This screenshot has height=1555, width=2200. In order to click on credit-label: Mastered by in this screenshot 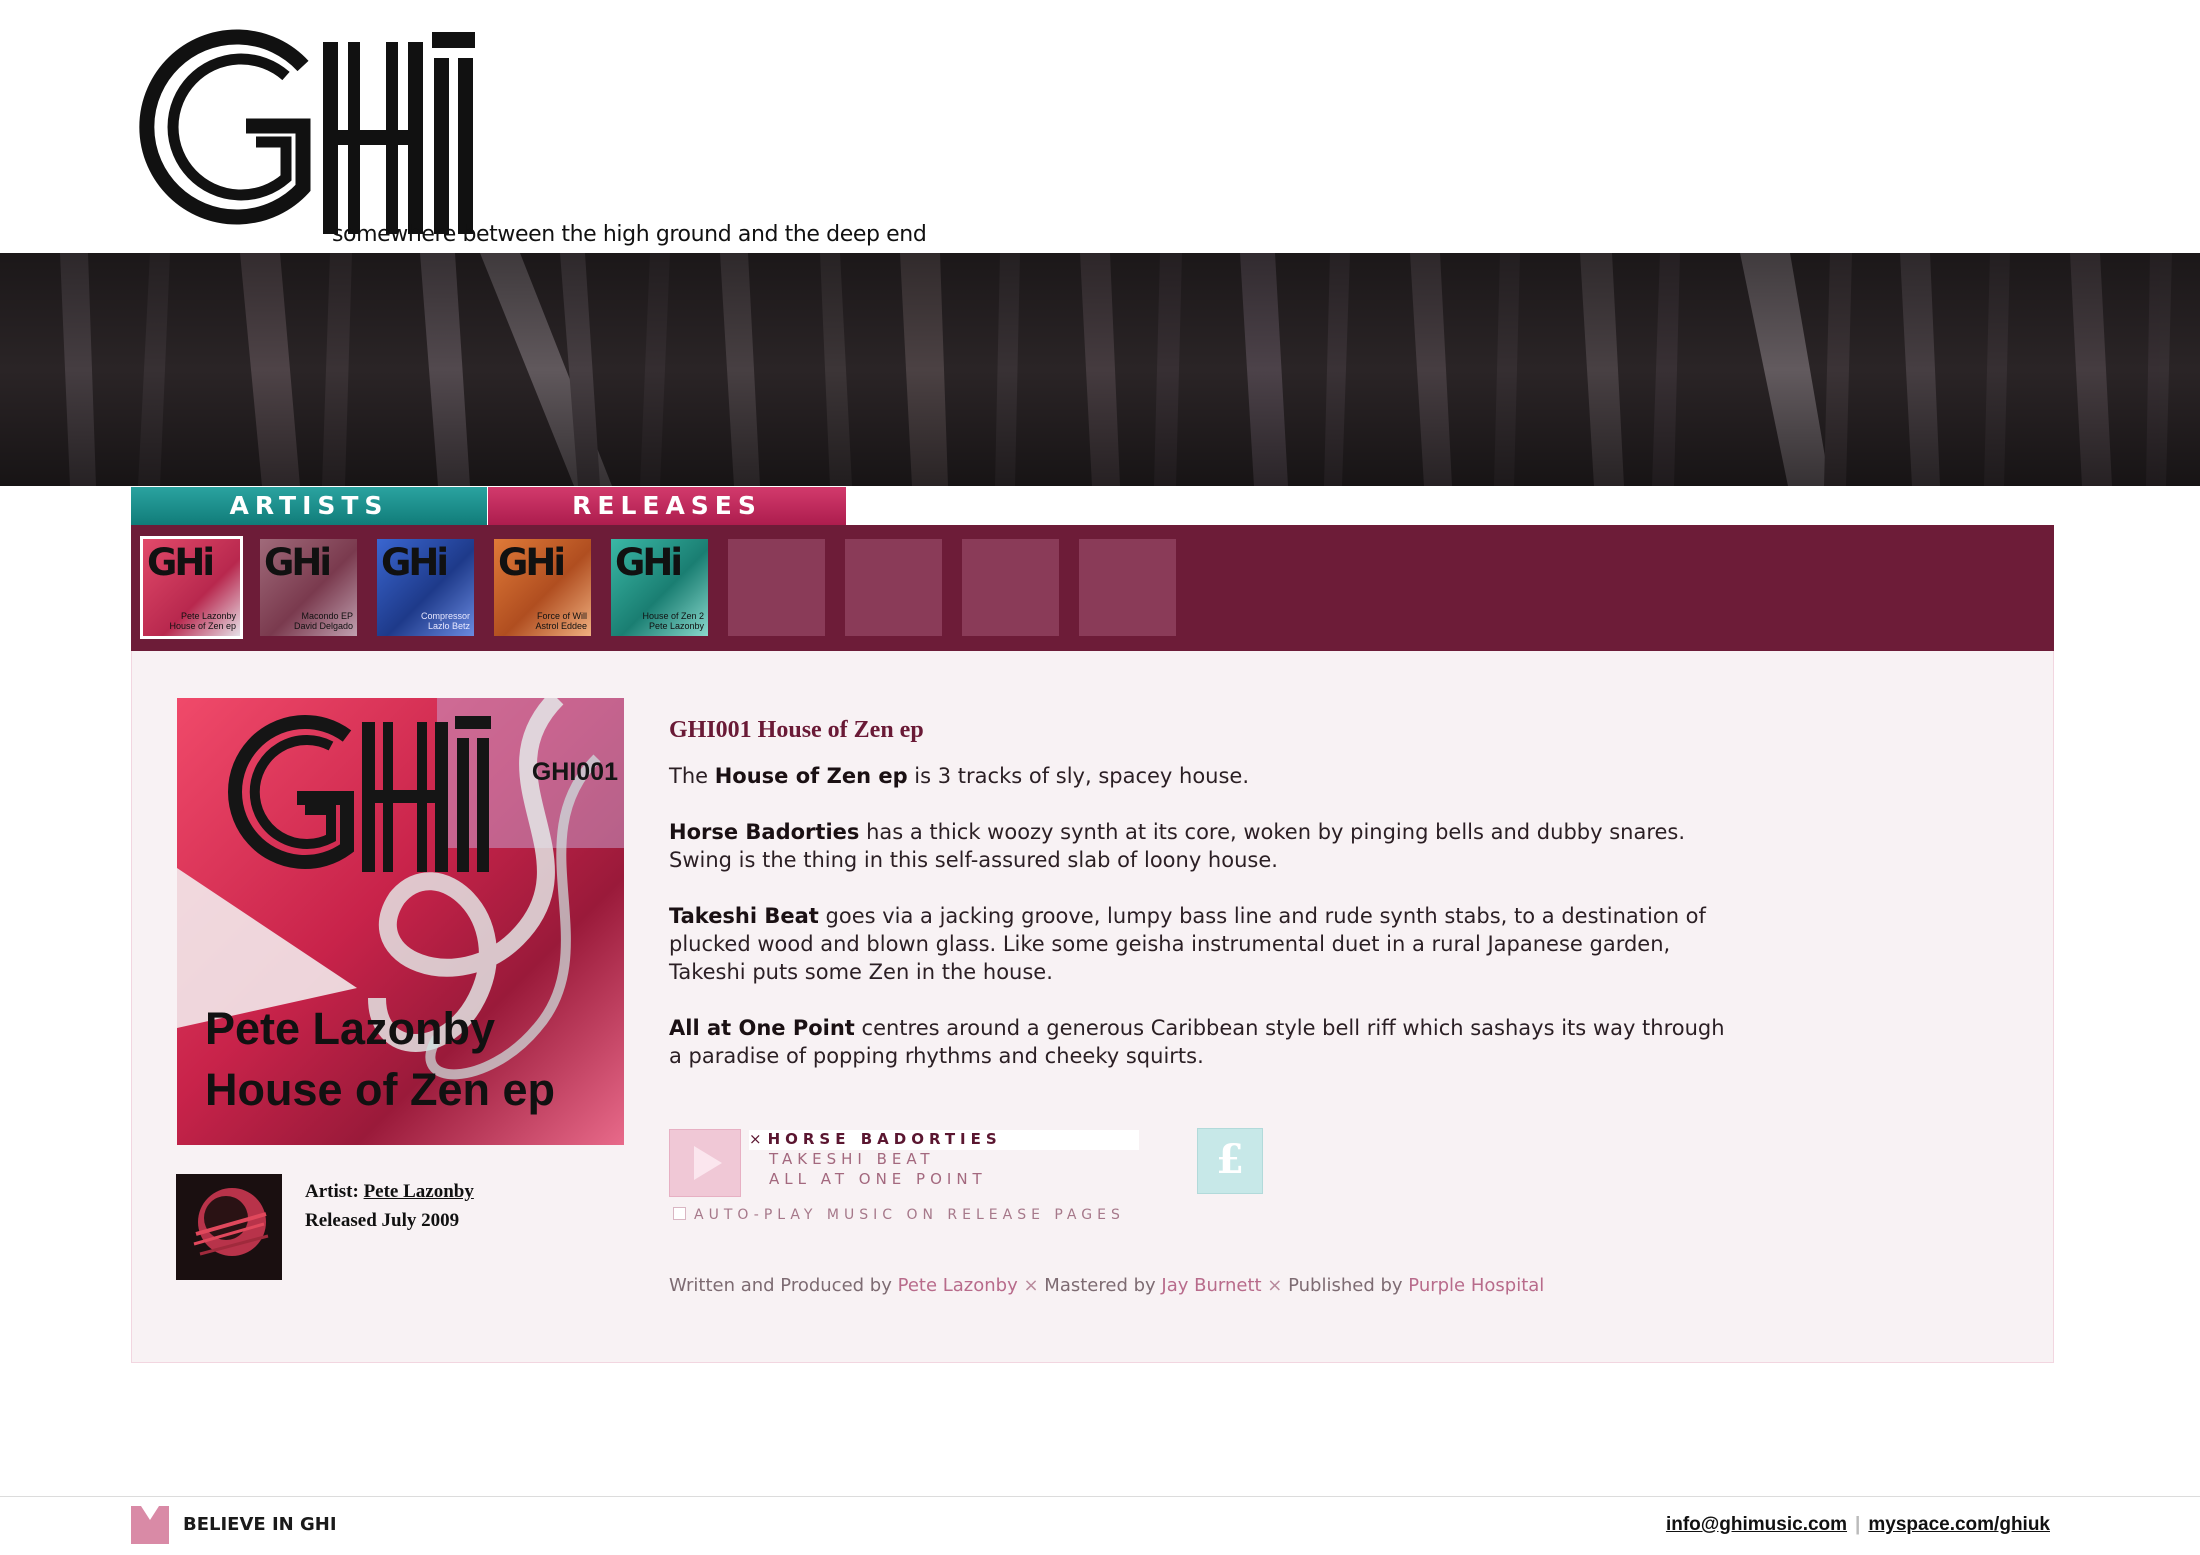, I will do `click(1103, 1285)`.